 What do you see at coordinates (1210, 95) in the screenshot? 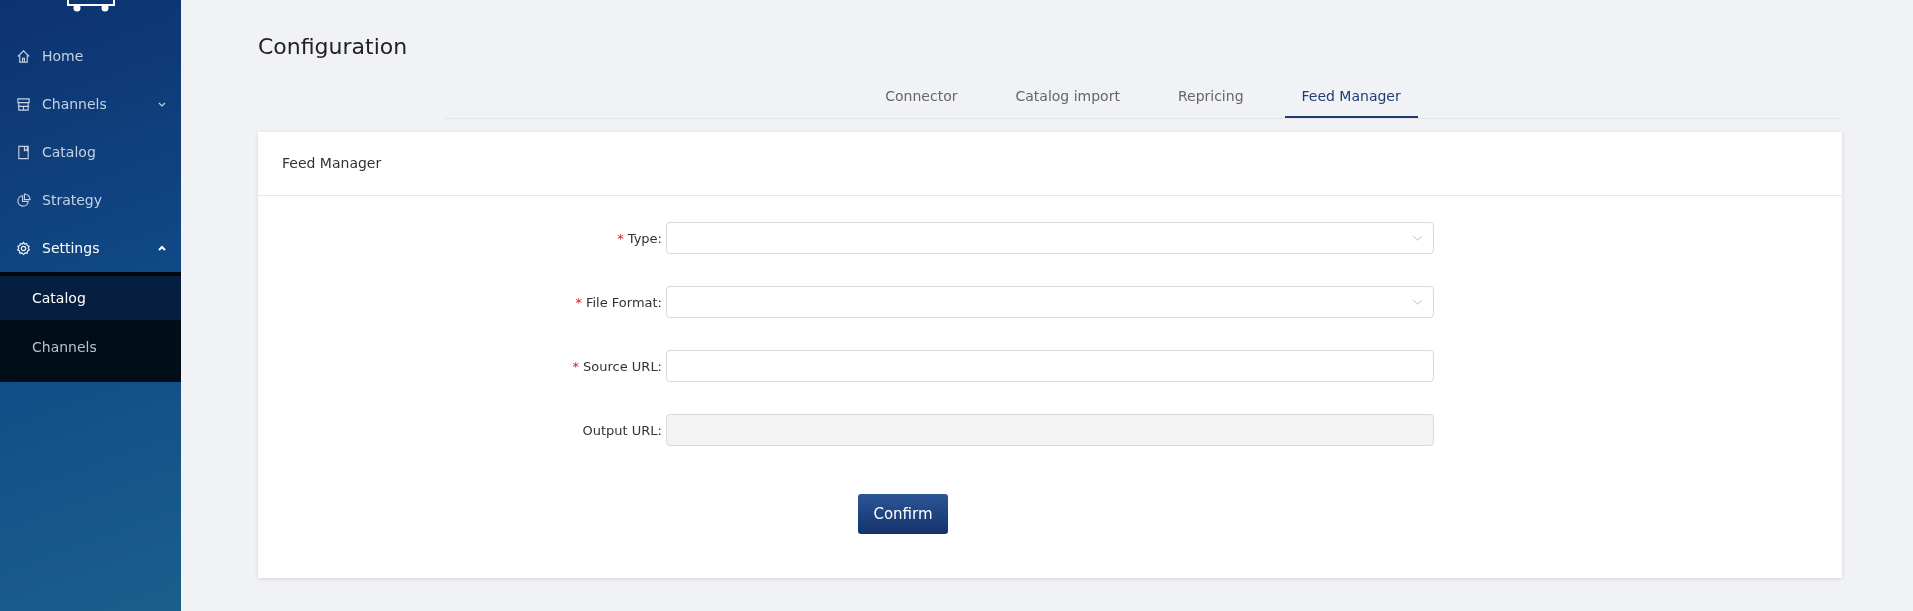
I see `tab: Repricing` at bounding box center [1210, 95].